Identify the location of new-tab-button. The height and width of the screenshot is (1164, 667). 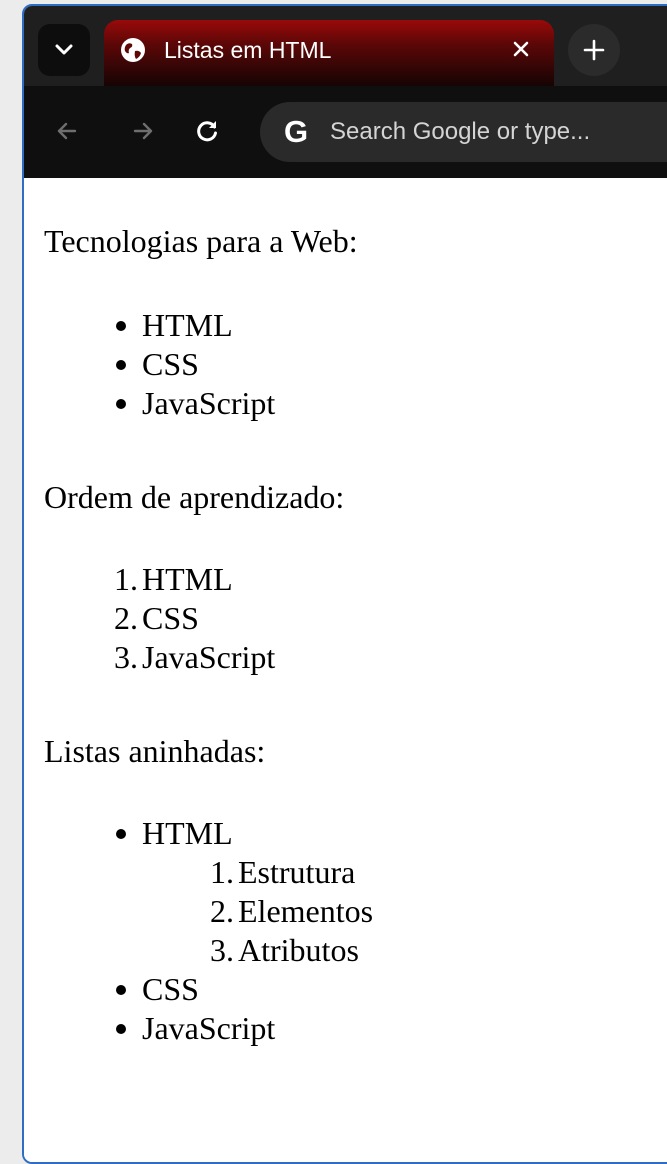
(594, 50).